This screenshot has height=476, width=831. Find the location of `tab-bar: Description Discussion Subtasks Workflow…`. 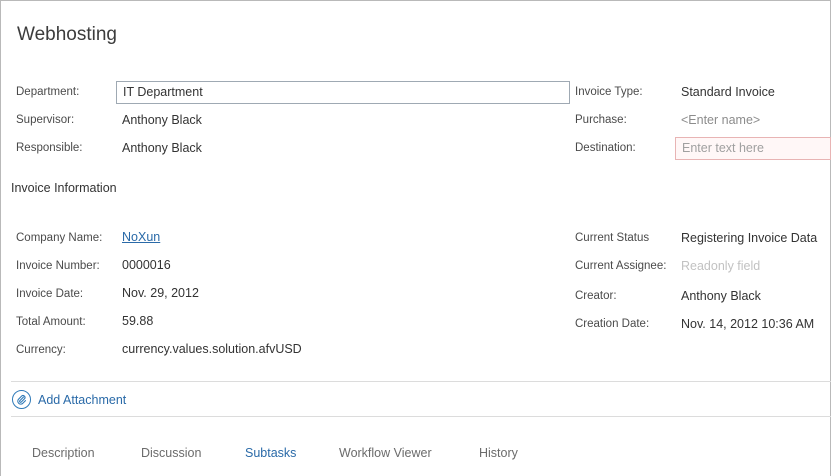

tab-bar: Description Discussion Subtasks Workflow… is located at coordinates (415, 456).